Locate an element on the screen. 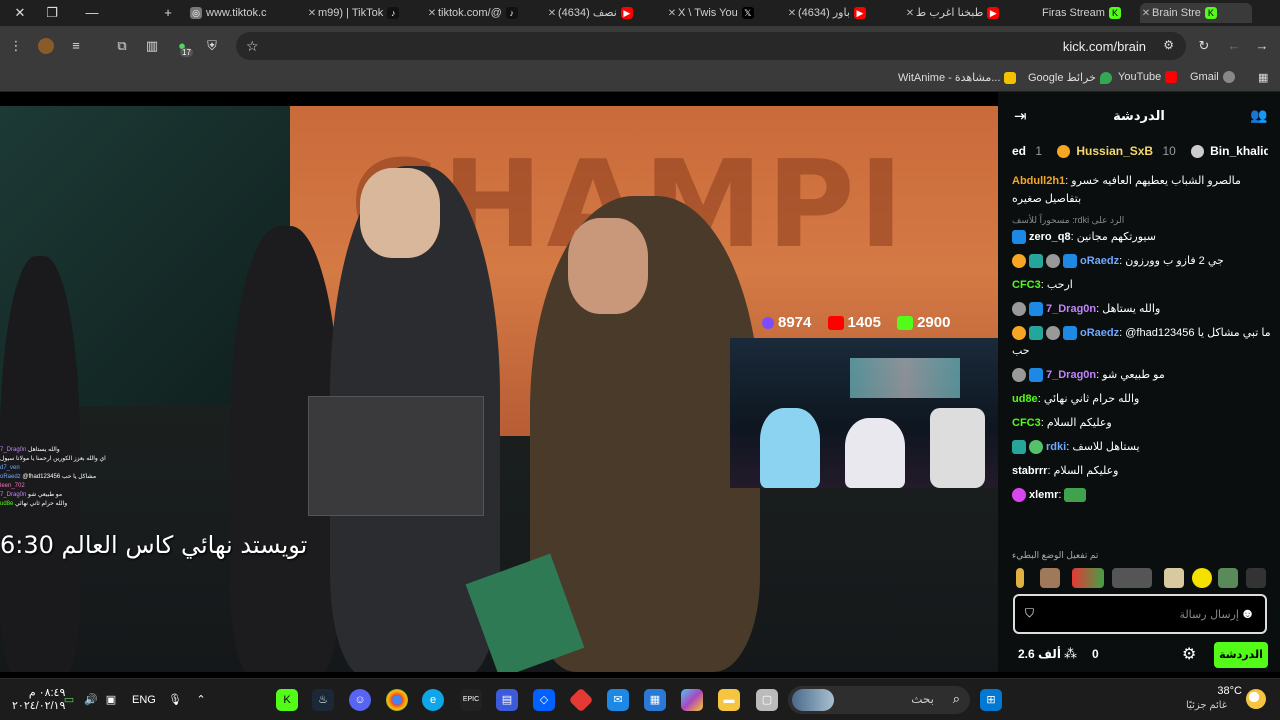  tab-kick-brain: ✕ Brain Stre K is located at coordinates (1196, 13).